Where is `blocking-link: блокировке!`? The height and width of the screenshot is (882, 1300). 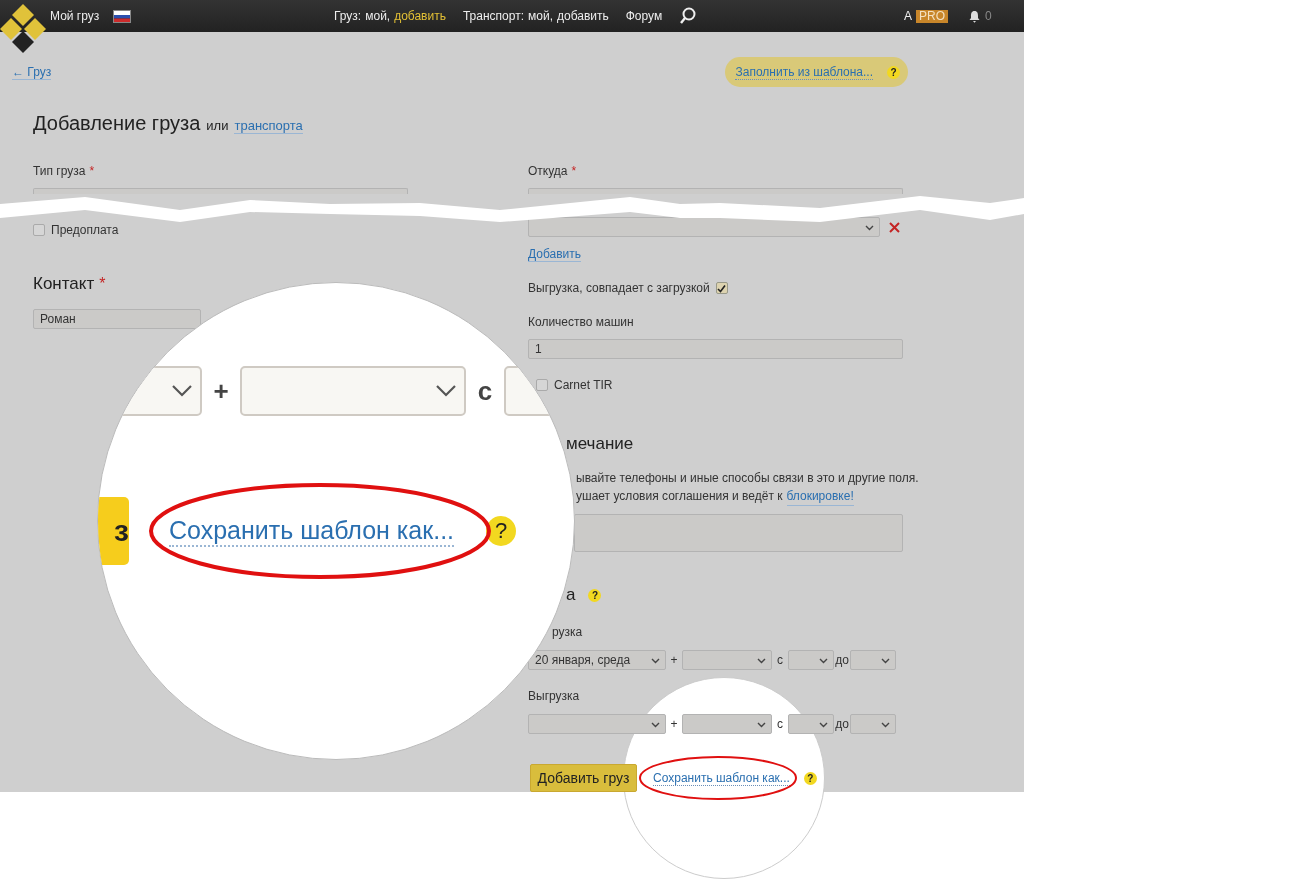 blocking-link: блокировке! is located at coordinates (820, 496).